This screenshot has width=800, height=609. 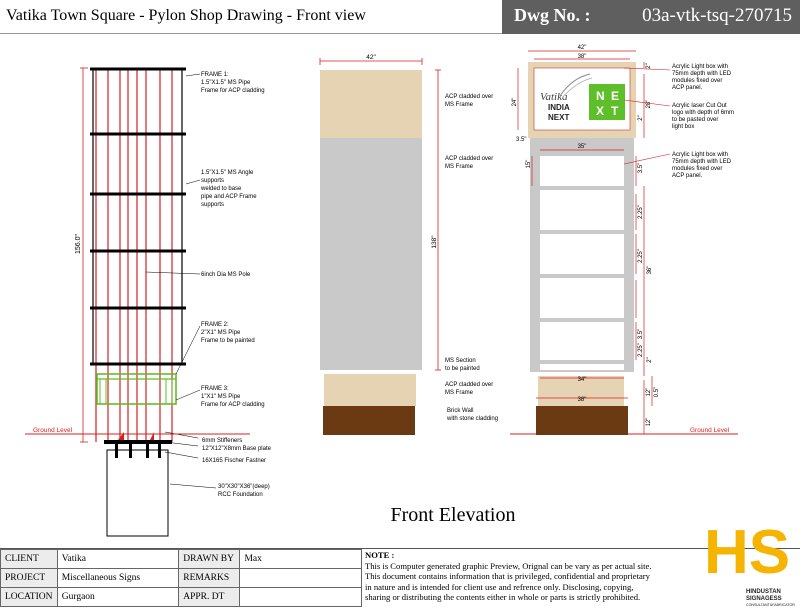 I want to click on logo-box-x: X, so click(x=600, y=111).